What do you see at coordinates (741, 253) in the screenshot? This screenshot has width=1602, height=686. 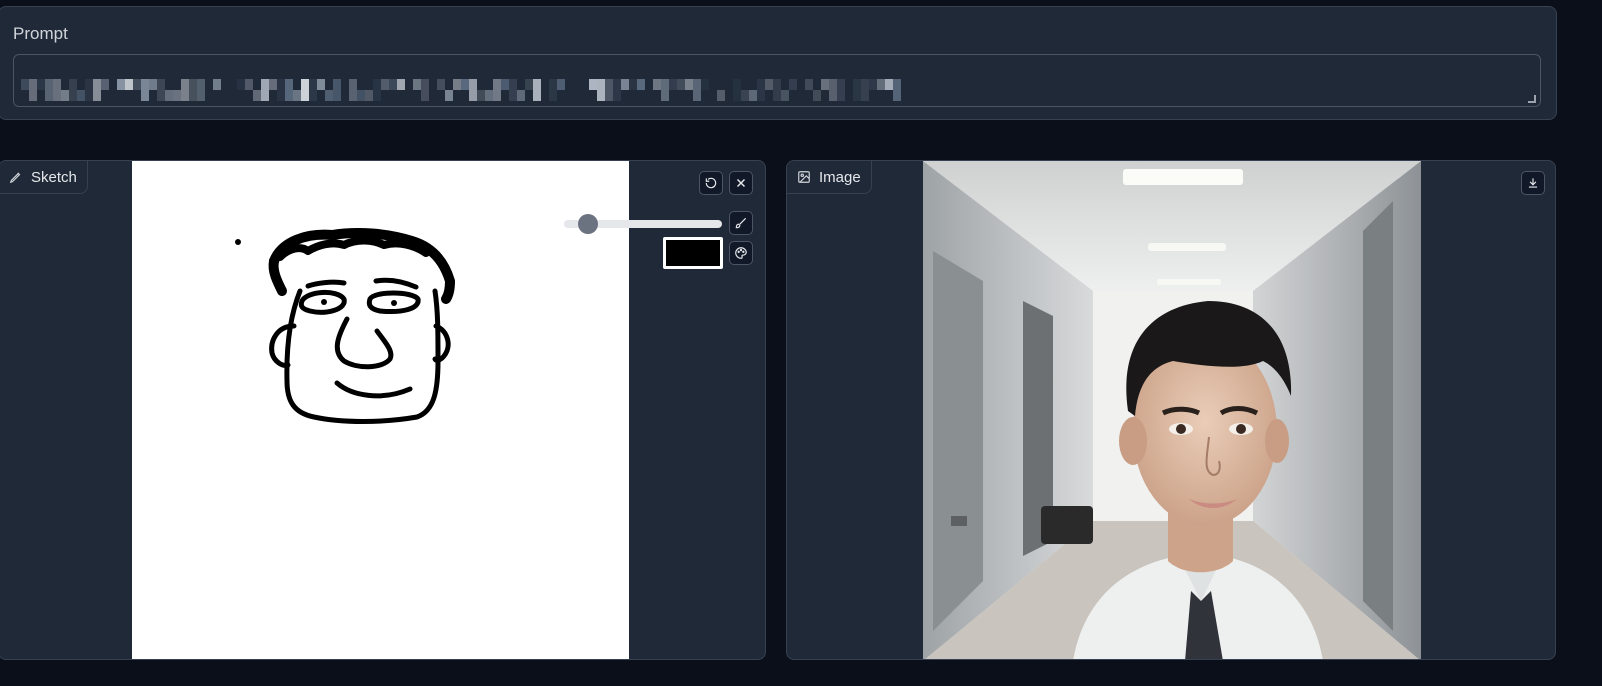 I see `palette-button` at bounding box center [741, 253].